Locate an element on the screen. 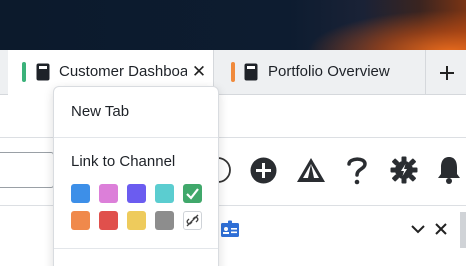  channel-swatch-cyan is located at coordinates (164, 193).